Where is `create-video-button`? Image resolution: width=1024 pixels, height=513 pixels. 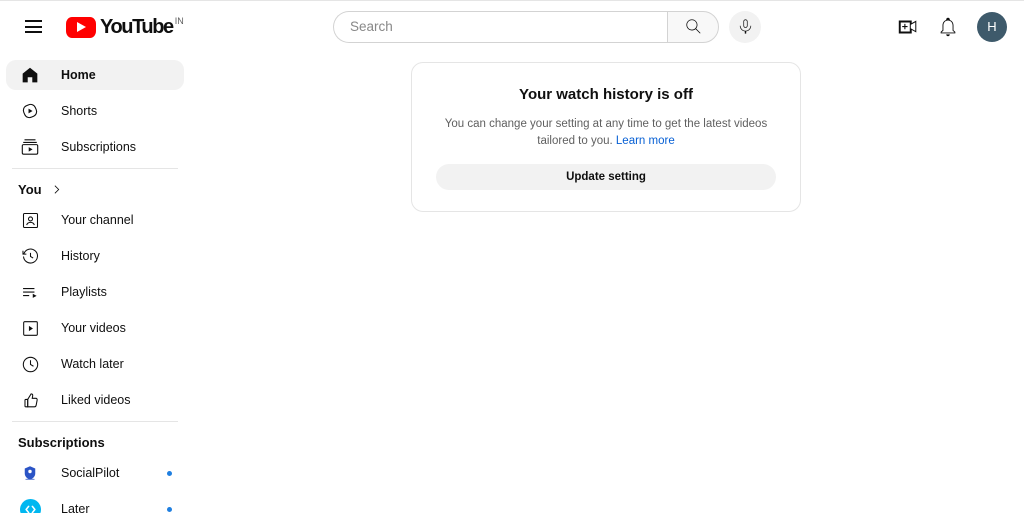
create-video-button is located at coordinates (908, 27).